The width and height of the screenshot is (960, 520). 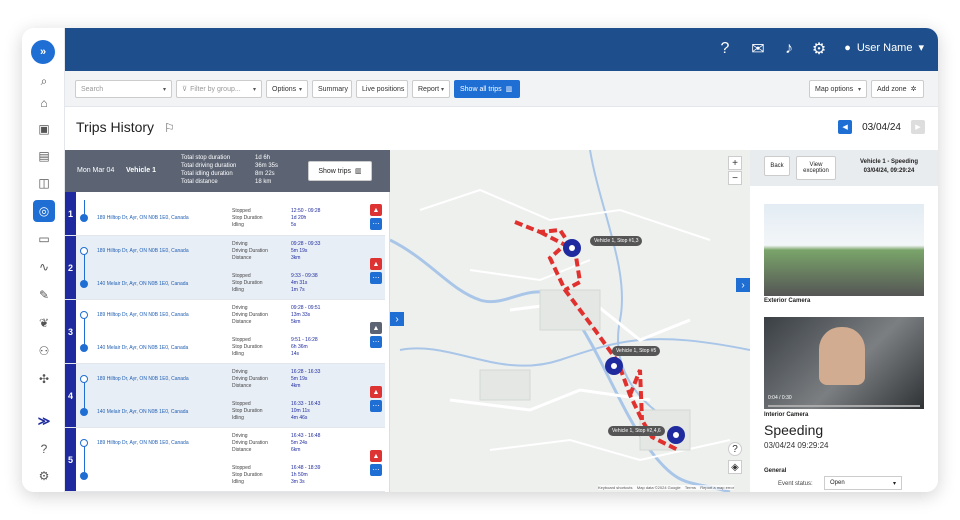 What do you see at coordinates (44, 323) in the screenshot?
I see `leaf-icon: ❦` at bounding box center [44, 323].